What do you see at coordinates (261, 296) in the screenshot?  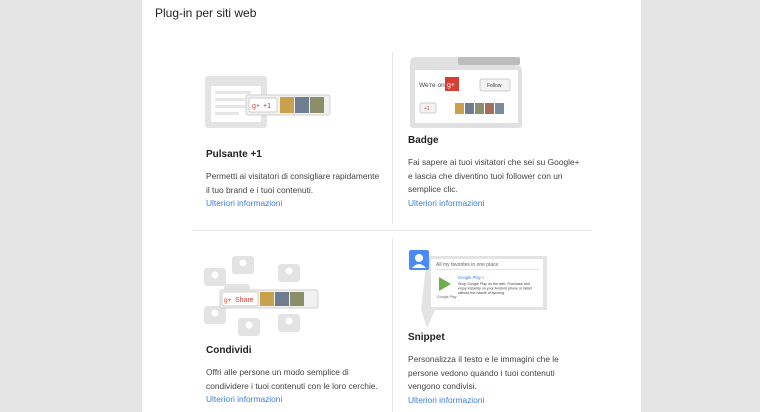 I see `share-illustration: g+ Share` at bounding box center [261, 296].